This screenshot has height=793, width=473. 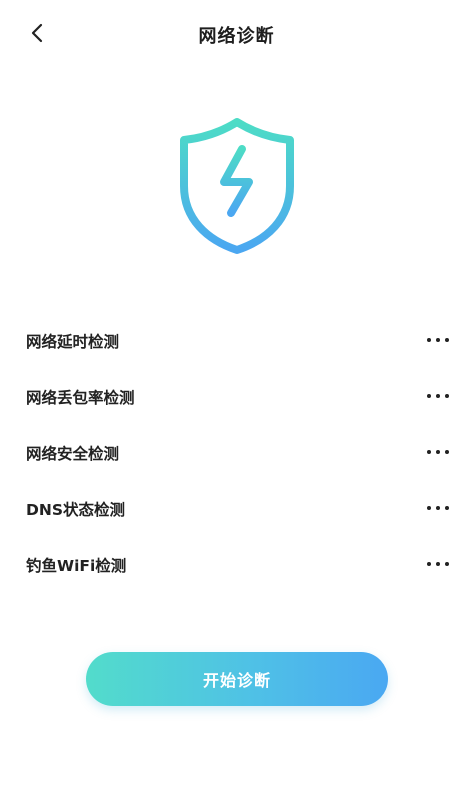 What do you see at coordinates (236, 397) in the screenshot?
I see `list-item: 网络丢包率检测` at bounding box center [236, 397].